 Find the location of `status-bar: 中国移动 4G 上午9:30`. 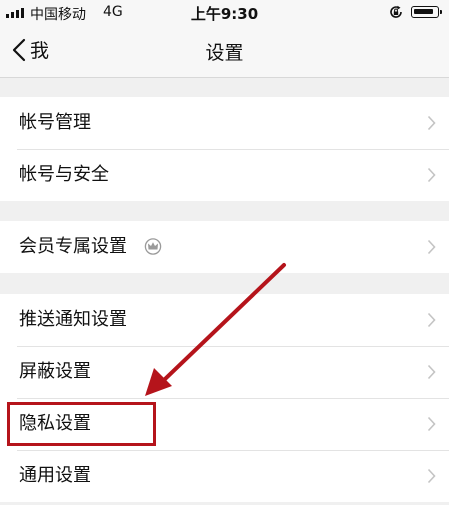

status-bar: 中国移动 4G 上午9:30 is located at coordinates (224, 13).